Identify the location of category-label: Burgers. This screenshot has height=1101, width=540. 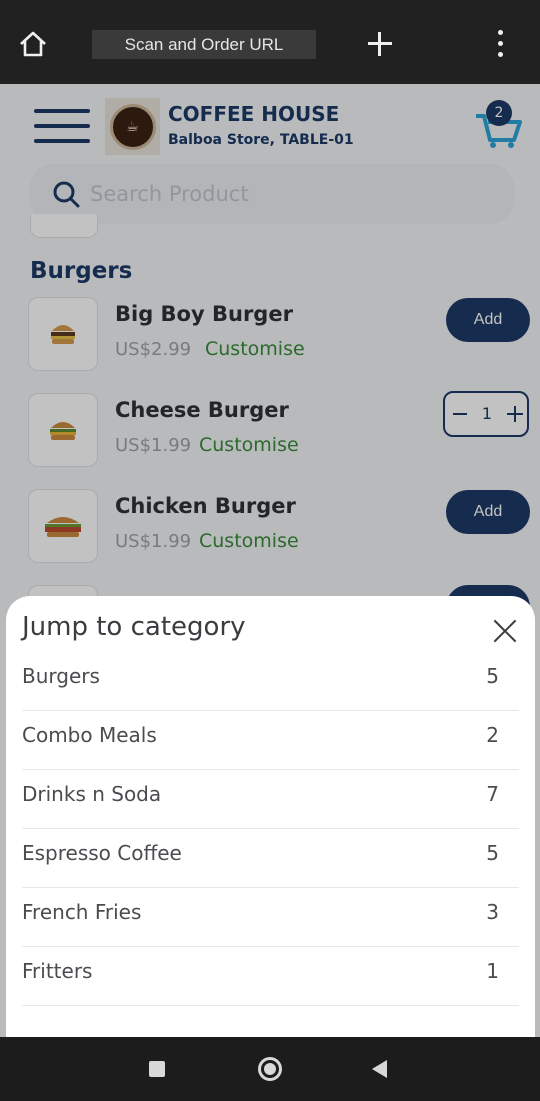
(61, 676).